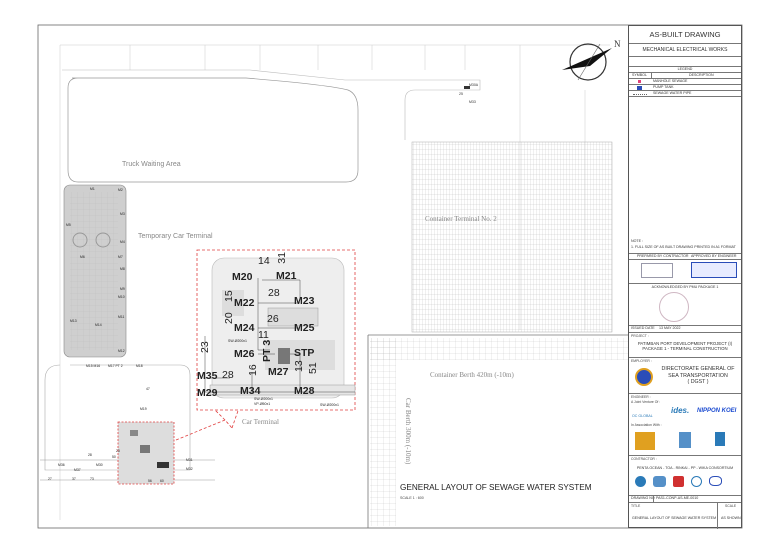 The width and height of the screenshot is (768, 554). What do you see at coordinates (263, 335) in the screenshot?
I see `detail-labels-14-label: 11` at bounding box center [263, 335].